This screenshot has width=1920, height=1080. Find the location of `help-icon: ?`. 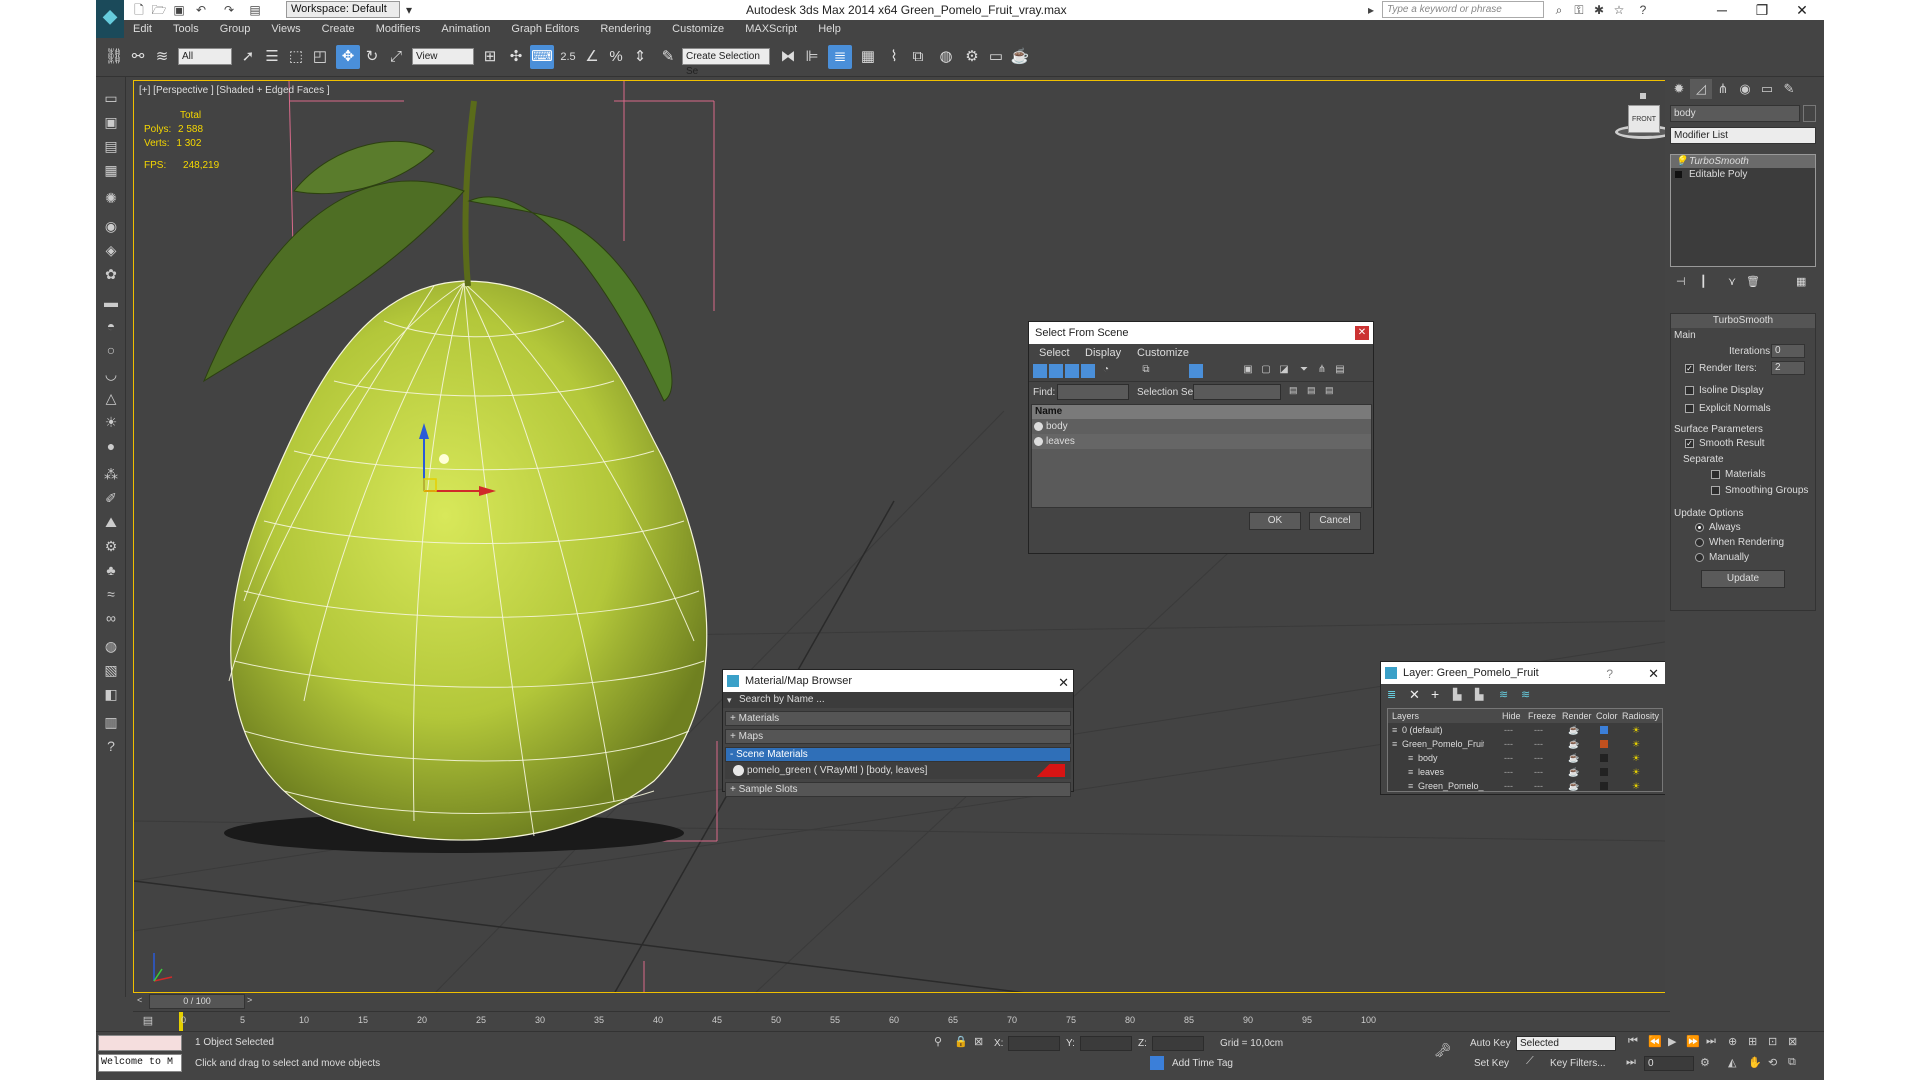

help-icon: ? is located at coordinates (1643, 10).